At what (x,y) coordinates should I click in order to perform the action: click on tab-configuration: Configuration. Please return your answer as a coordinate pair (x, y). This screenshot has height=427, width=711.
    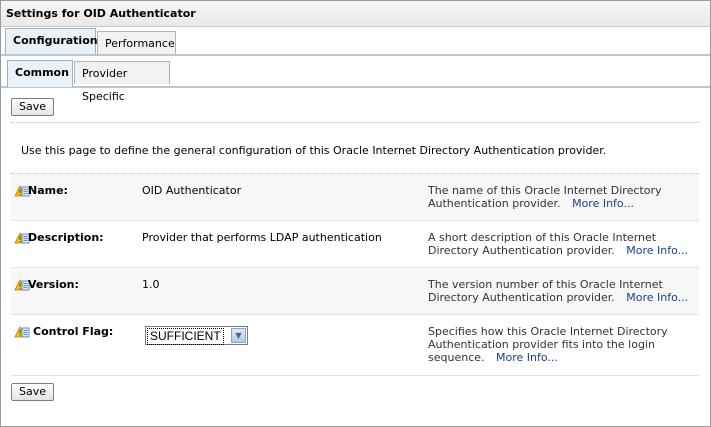
    Looking at the image, I should click on (51, 41).